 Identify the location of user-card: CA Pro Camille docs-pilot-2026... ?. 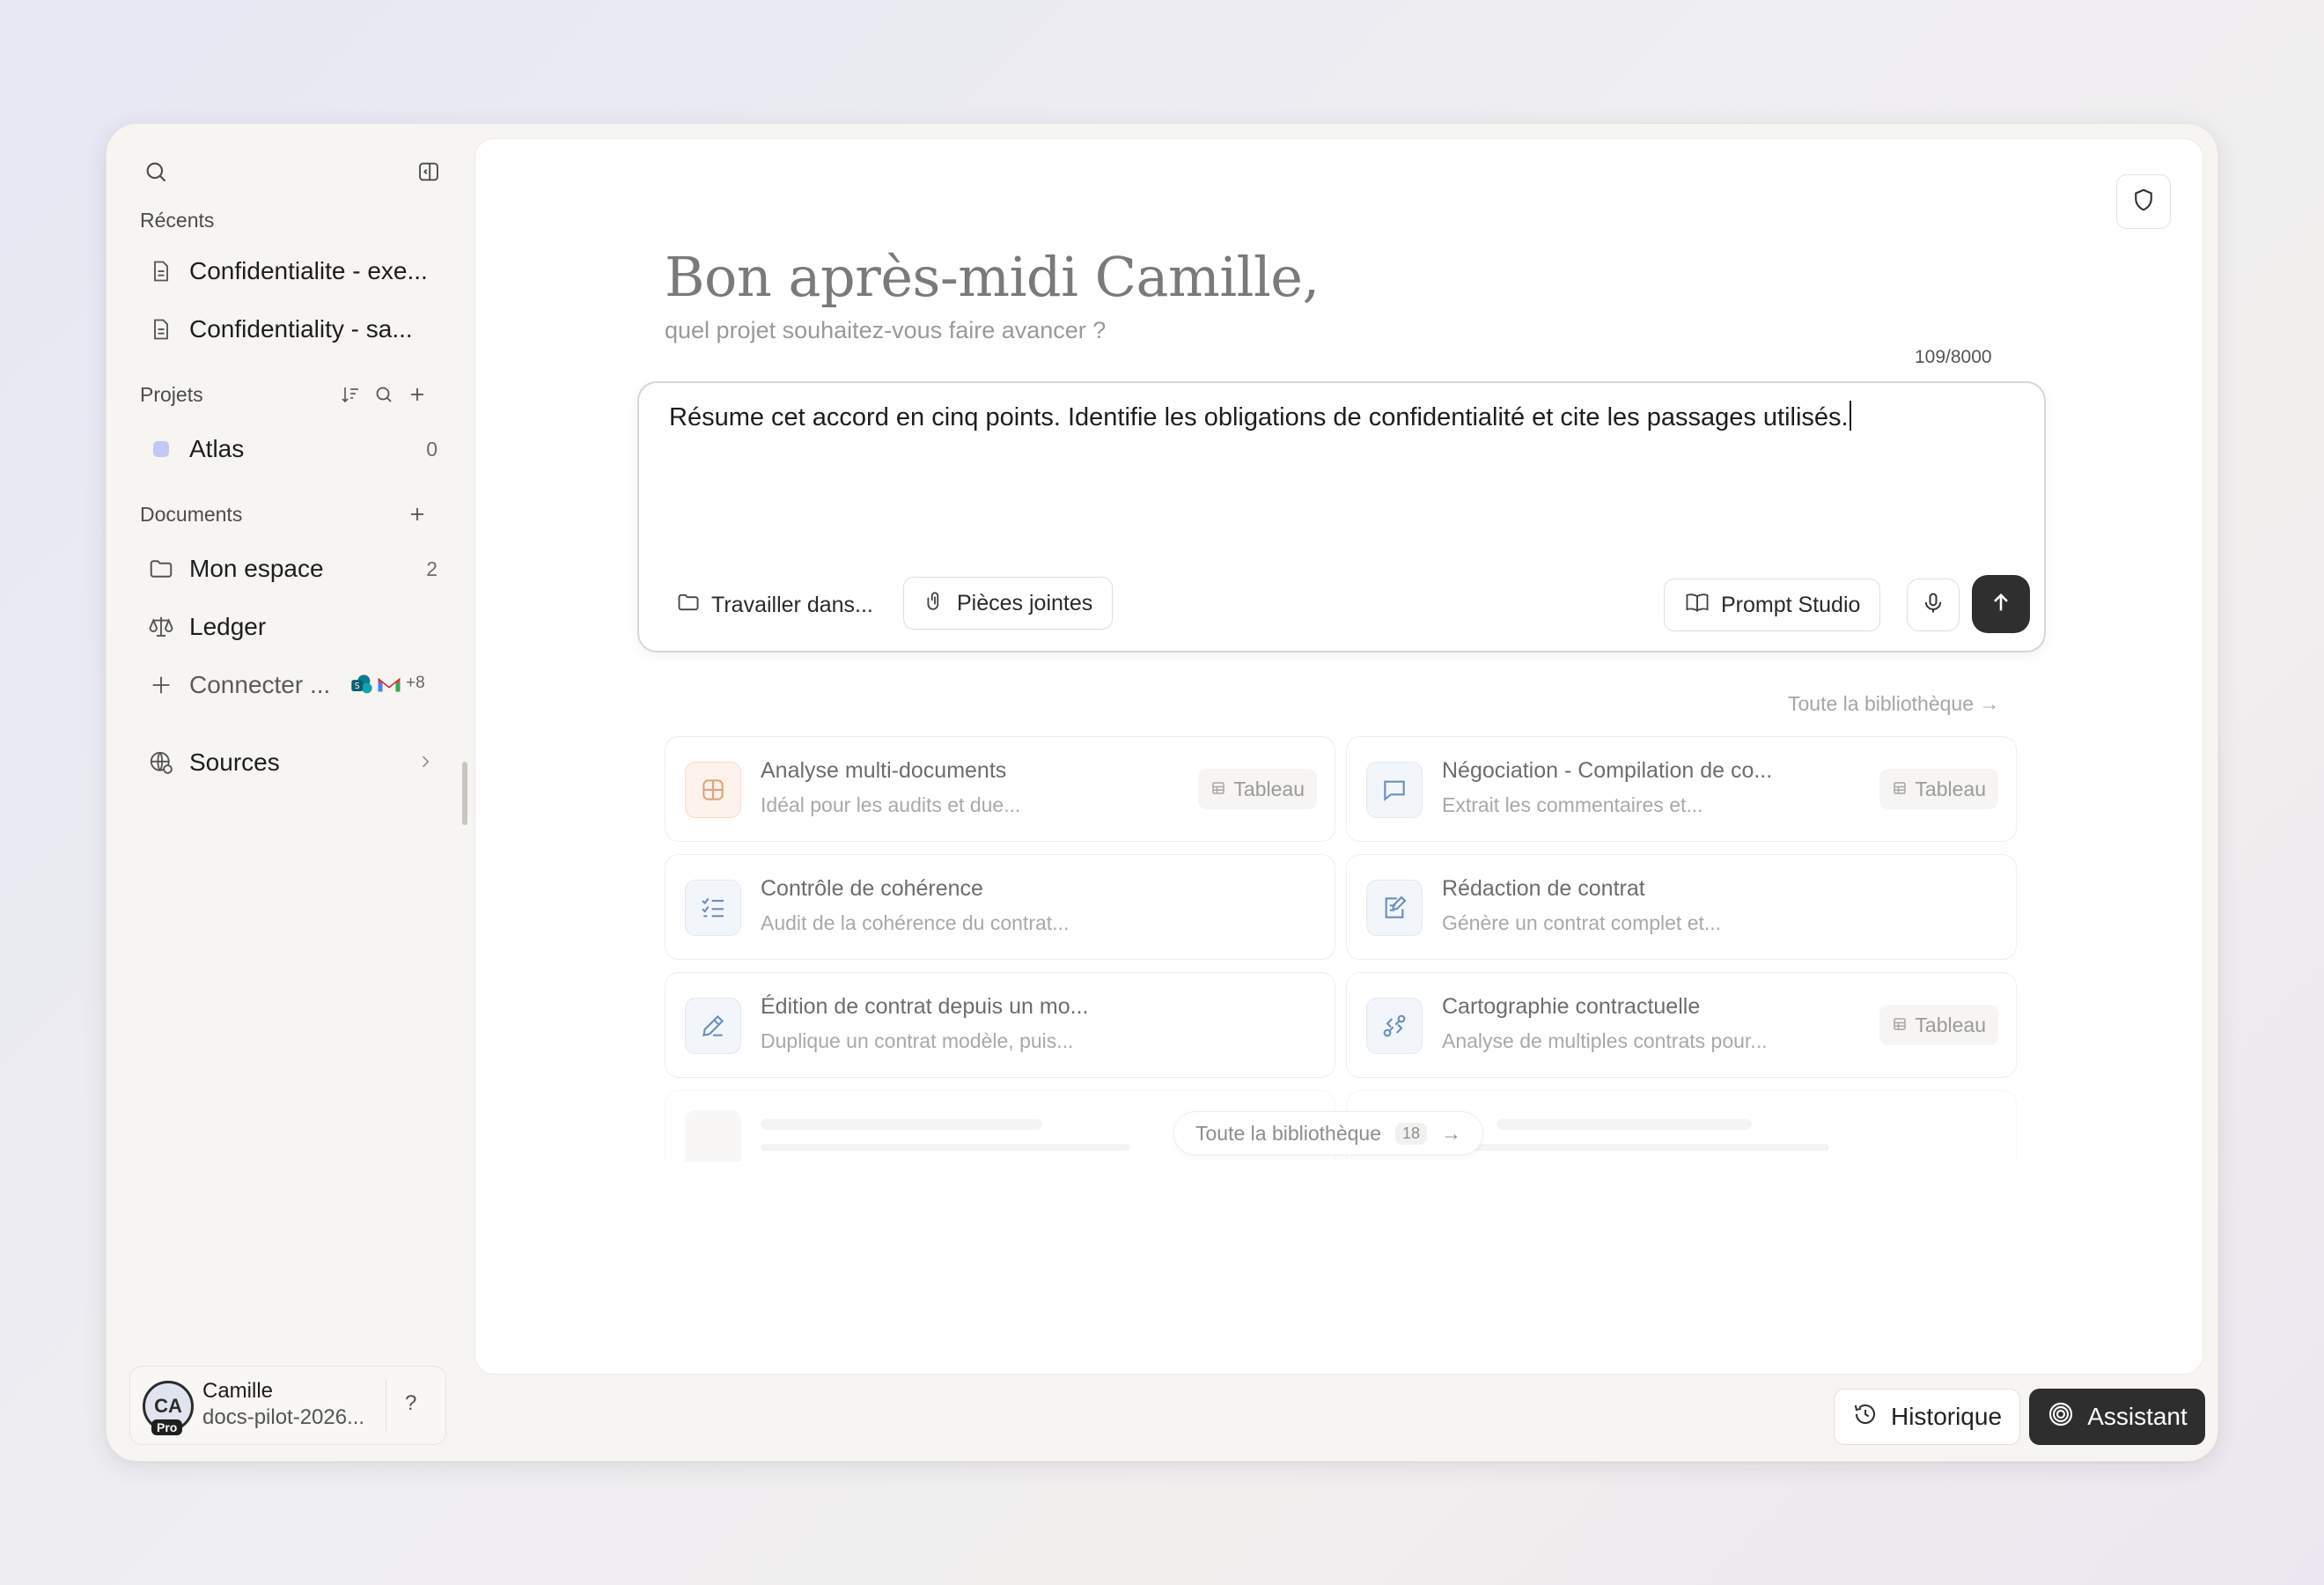
(287, 1405).